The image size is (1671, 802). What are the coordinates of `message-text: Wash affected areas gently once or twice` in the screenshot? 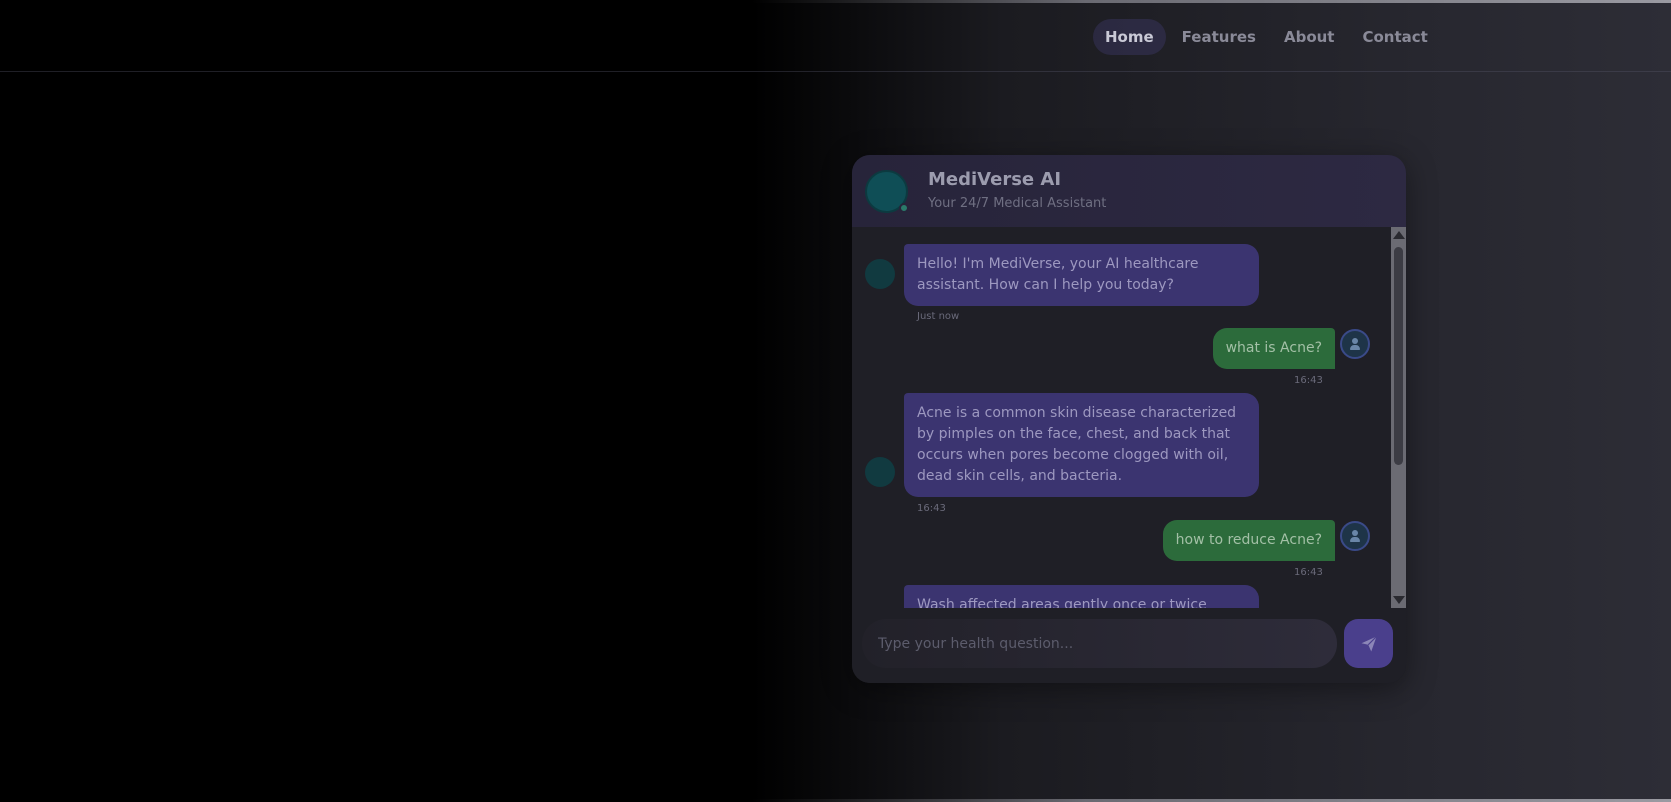 It's located at (1081, 596).